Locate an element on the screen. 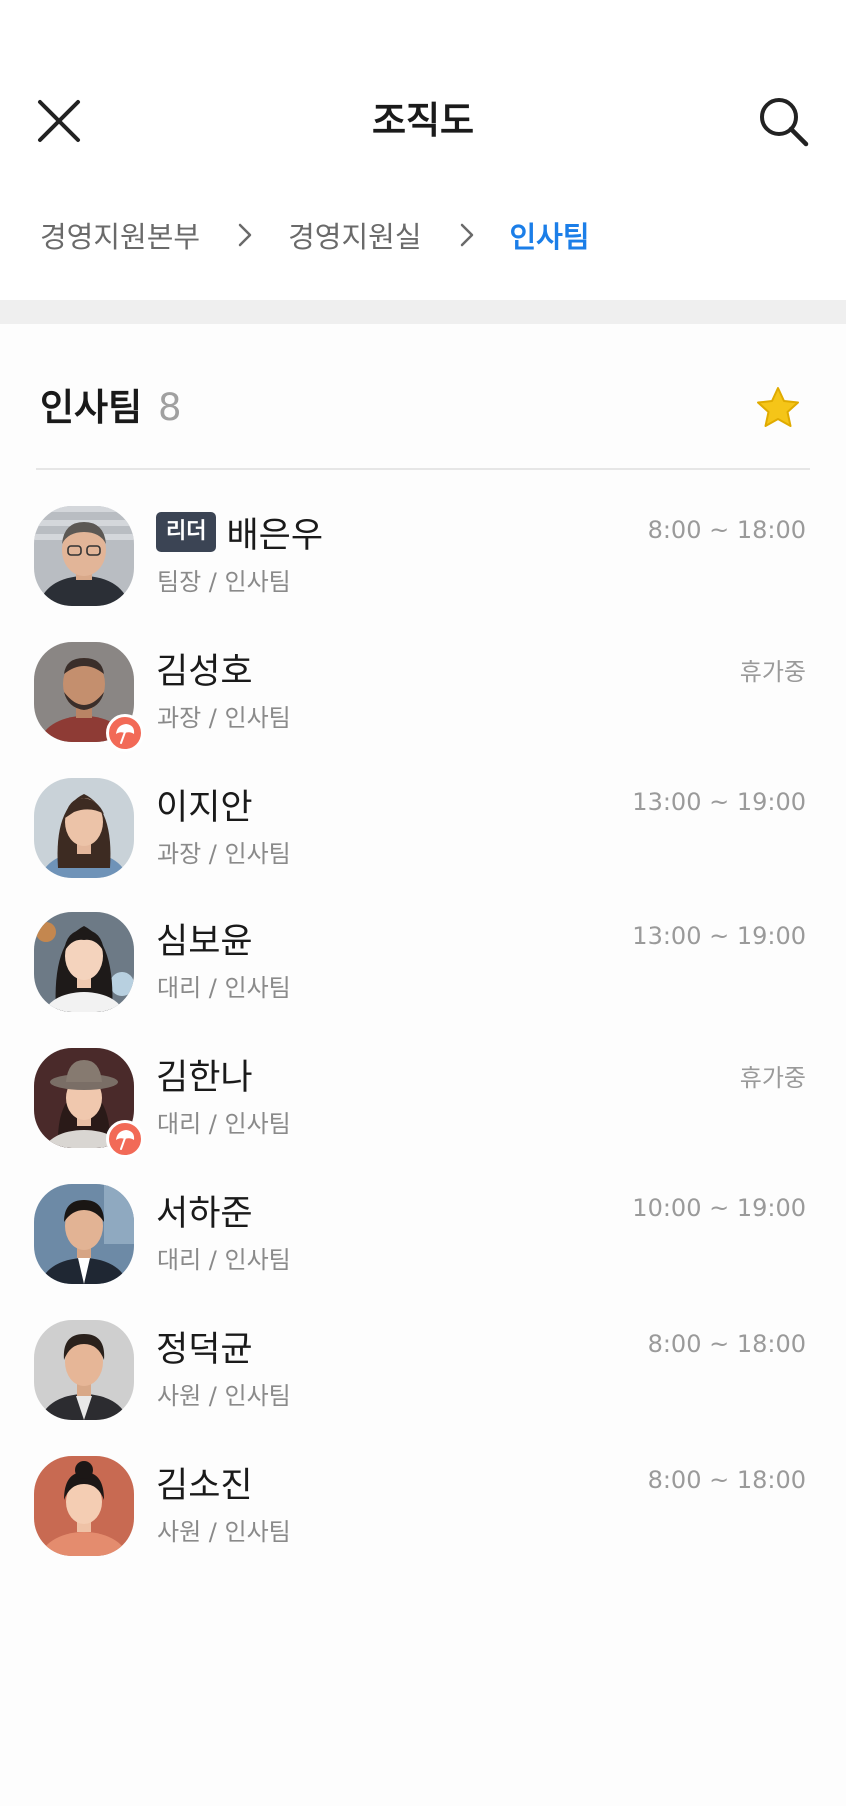 Image resolution: width=846 pixels, height=1806 pixels. member-name: 김한나 is located at coordinates (204, 1077).